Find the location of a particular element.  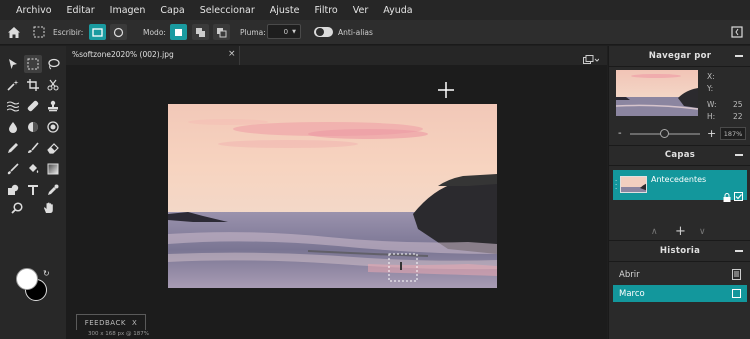

layer-visibility-checkbox is located at coordinates (738, 195).